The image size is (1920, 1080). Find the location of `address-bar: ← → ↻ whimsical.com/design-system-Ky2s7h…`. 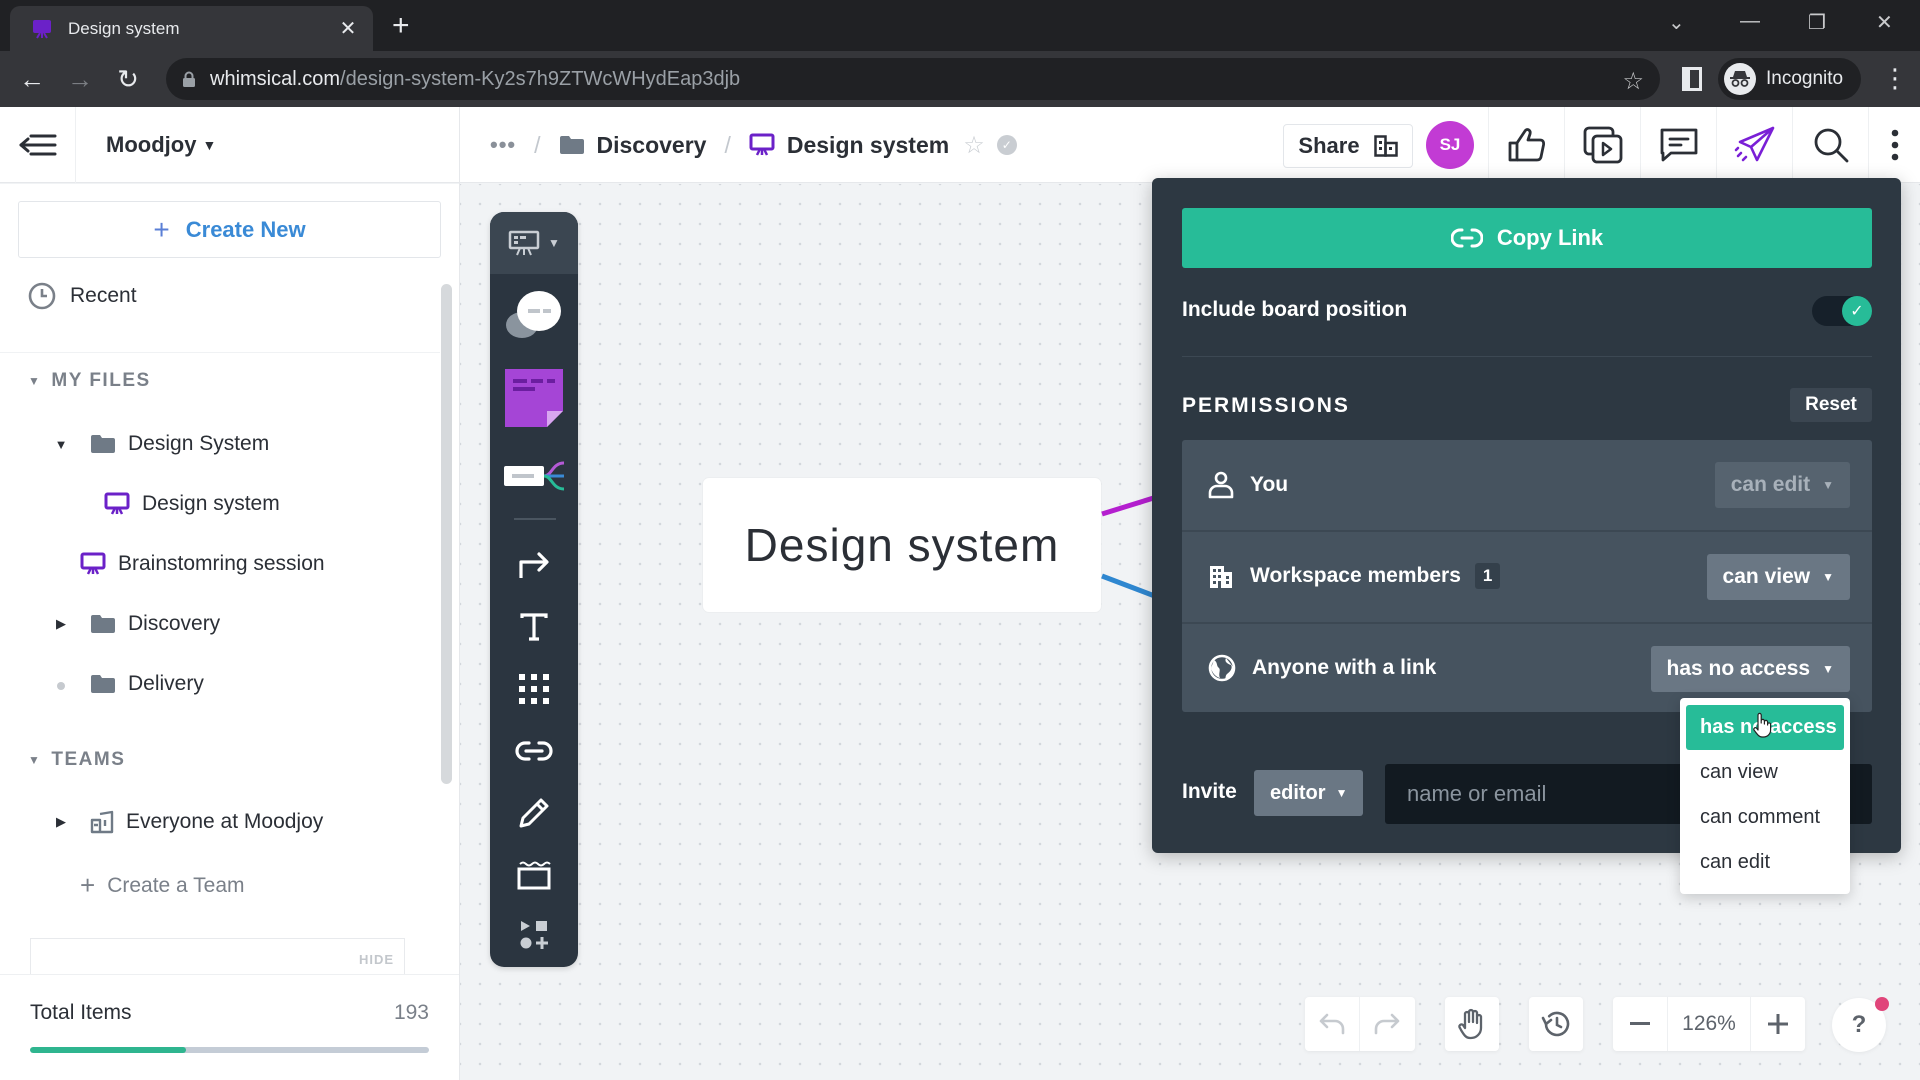

address-bar: ← → ↻ whimsical.com/design-system-Ky2s7h… is located at coordinates (960, 79).